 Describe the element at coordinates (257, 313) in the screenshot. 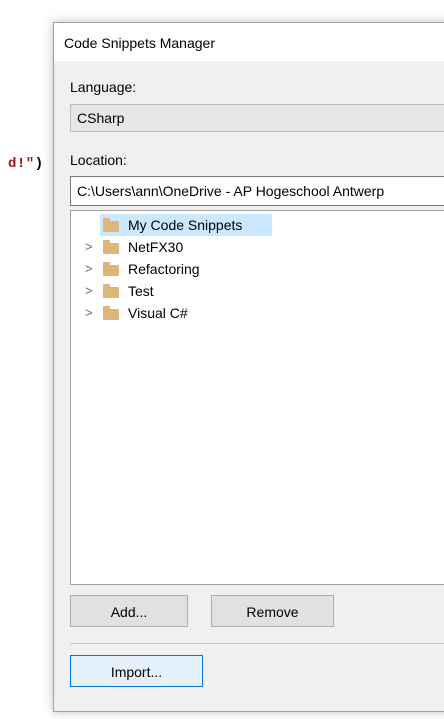

I see `tree-item-visual-csharp: > Visual C#` at that location.